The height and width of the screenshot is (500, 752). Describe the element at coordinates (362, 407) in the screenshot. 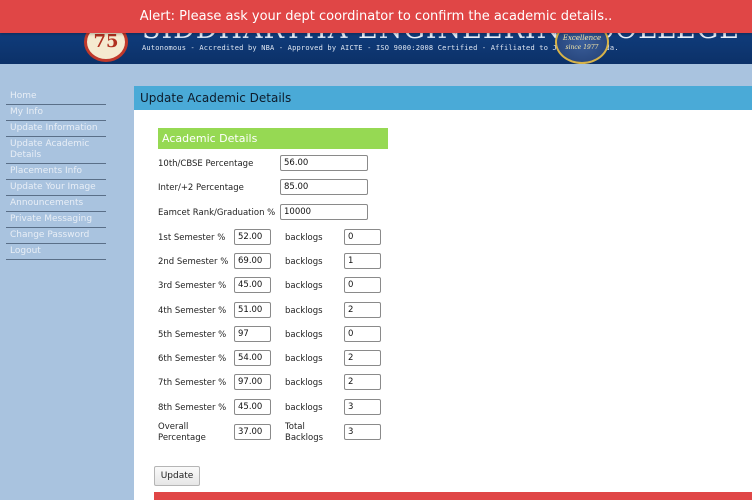

I see `input-sem-8-backlogs` at that location.